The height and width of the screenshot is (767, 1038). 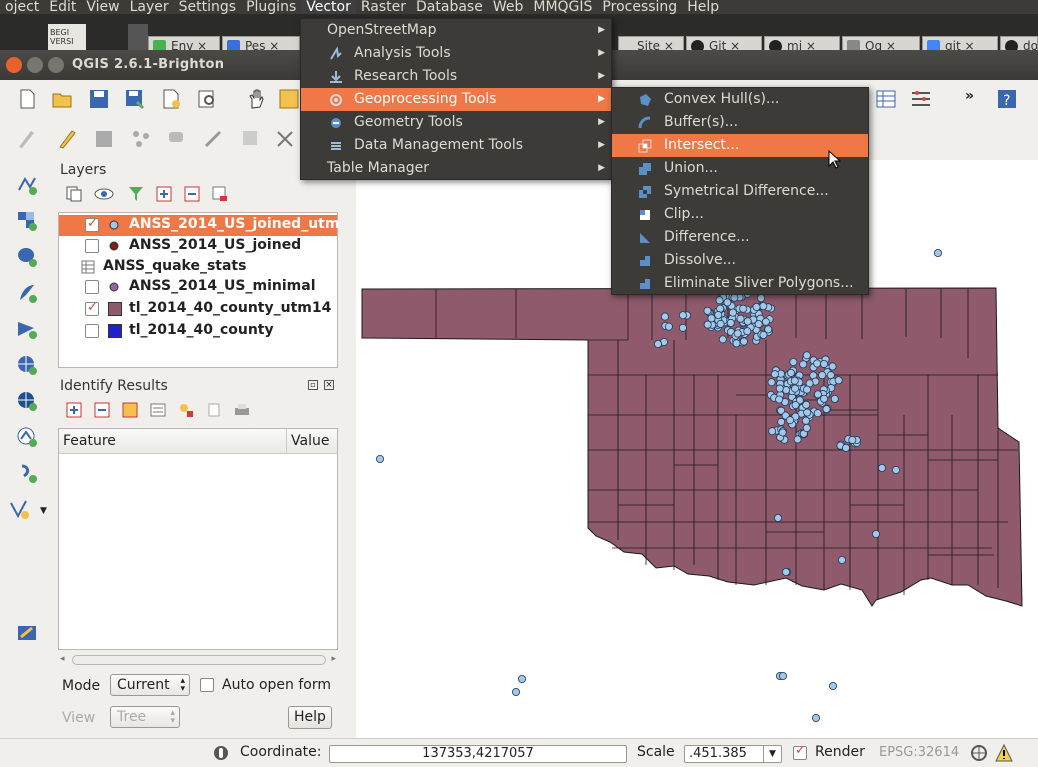 I want to click on menu-item-table-manager: Table Manager ▶, so click(x=456, y=168).